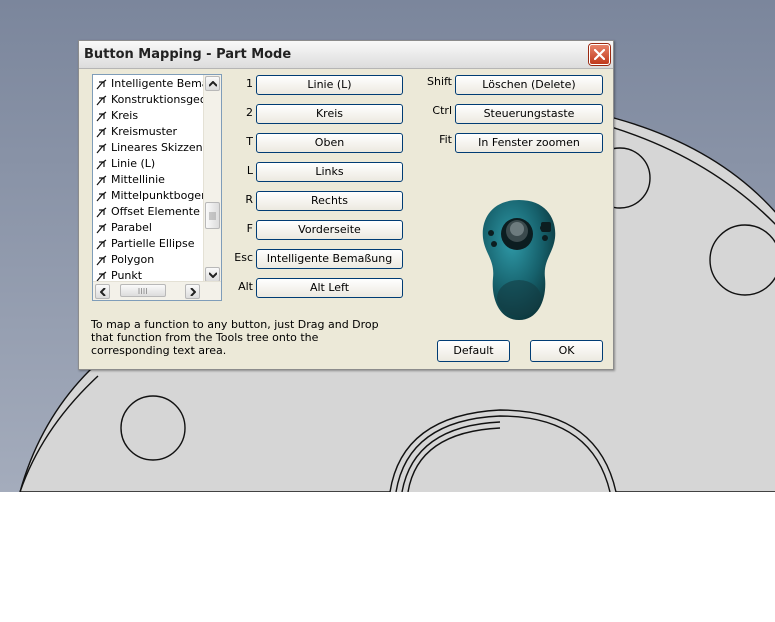  I want to click on tools-tree-item: Mittellinie, so click(151, 180).